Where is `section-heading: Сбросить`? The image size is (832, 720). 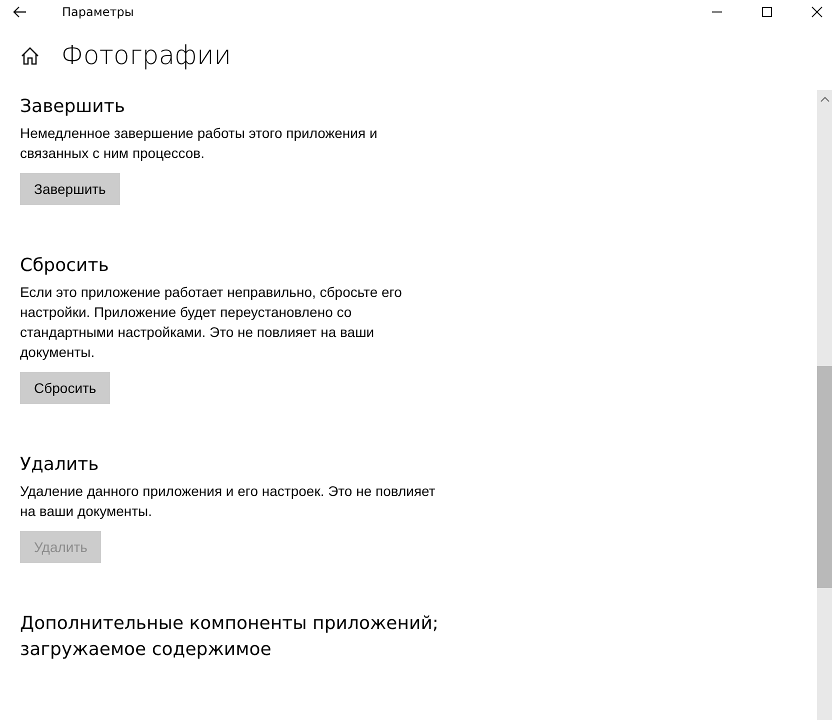
section-heading: Сбросить is located at coordinates (64, 266).